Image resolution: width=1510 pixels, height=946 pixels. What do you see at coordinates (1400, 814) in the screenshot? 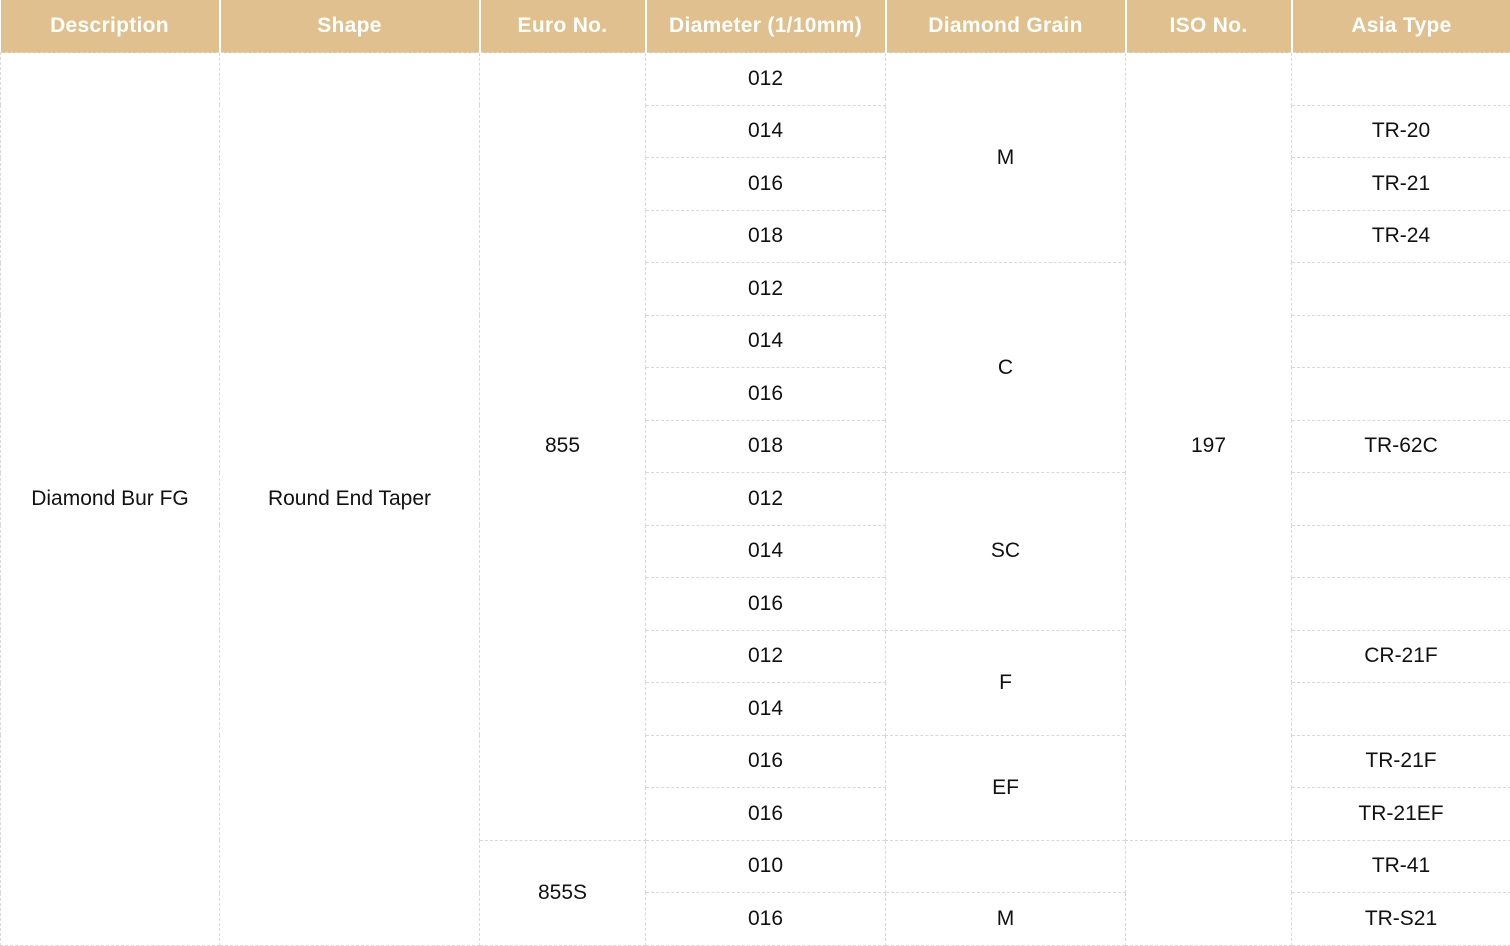
I see `asia-type-cell: TR-21EF` at bounding box center [1400, 814].